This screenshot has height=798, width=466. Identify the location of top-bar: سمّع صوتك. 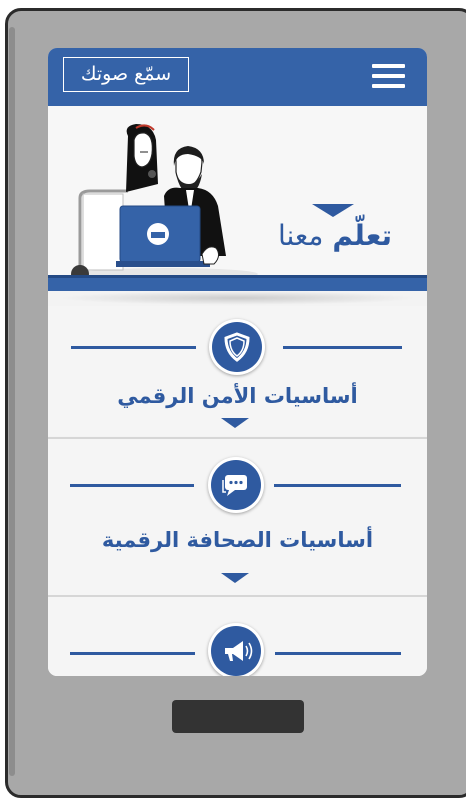
(237, 77).